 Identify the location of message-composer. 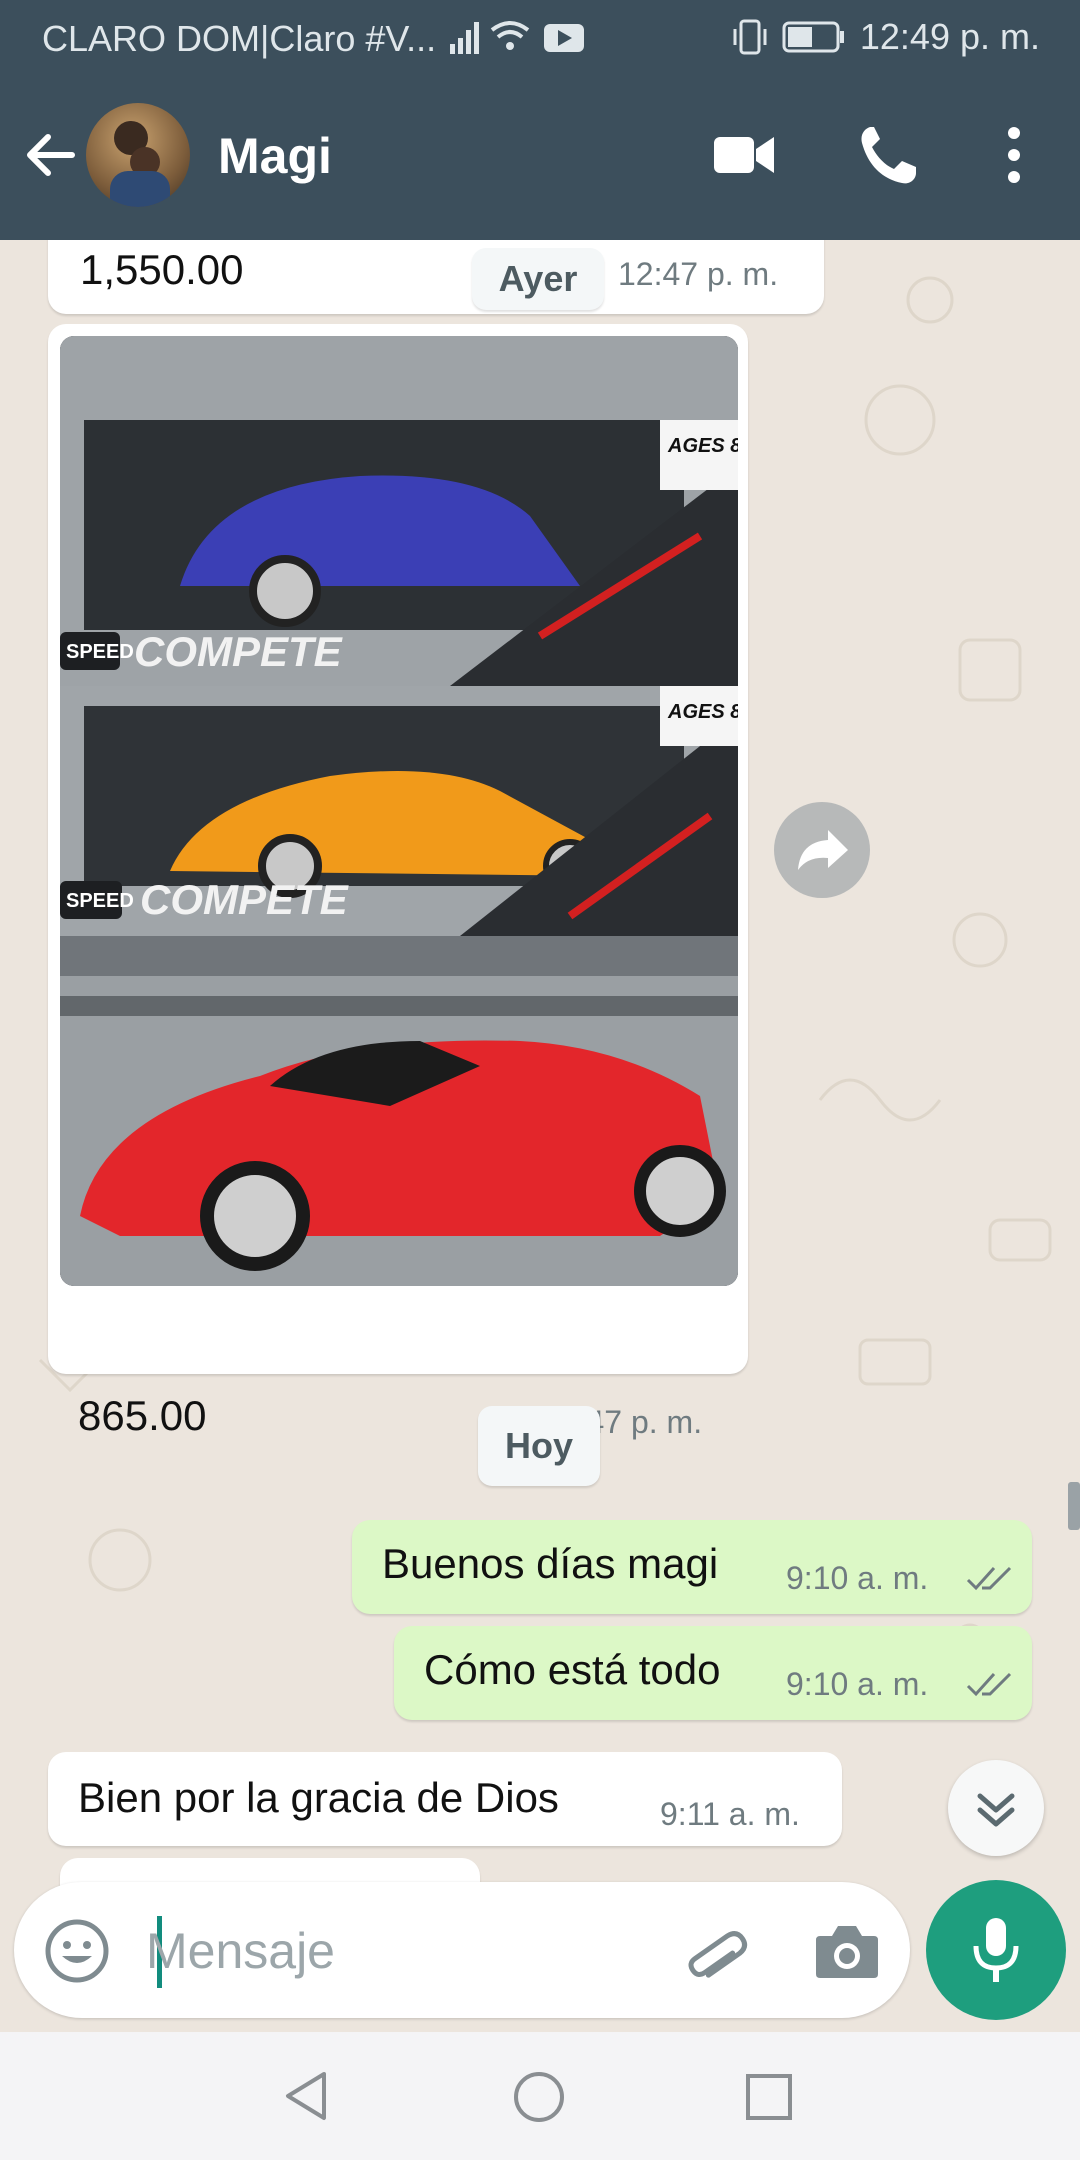
(462, 1950).